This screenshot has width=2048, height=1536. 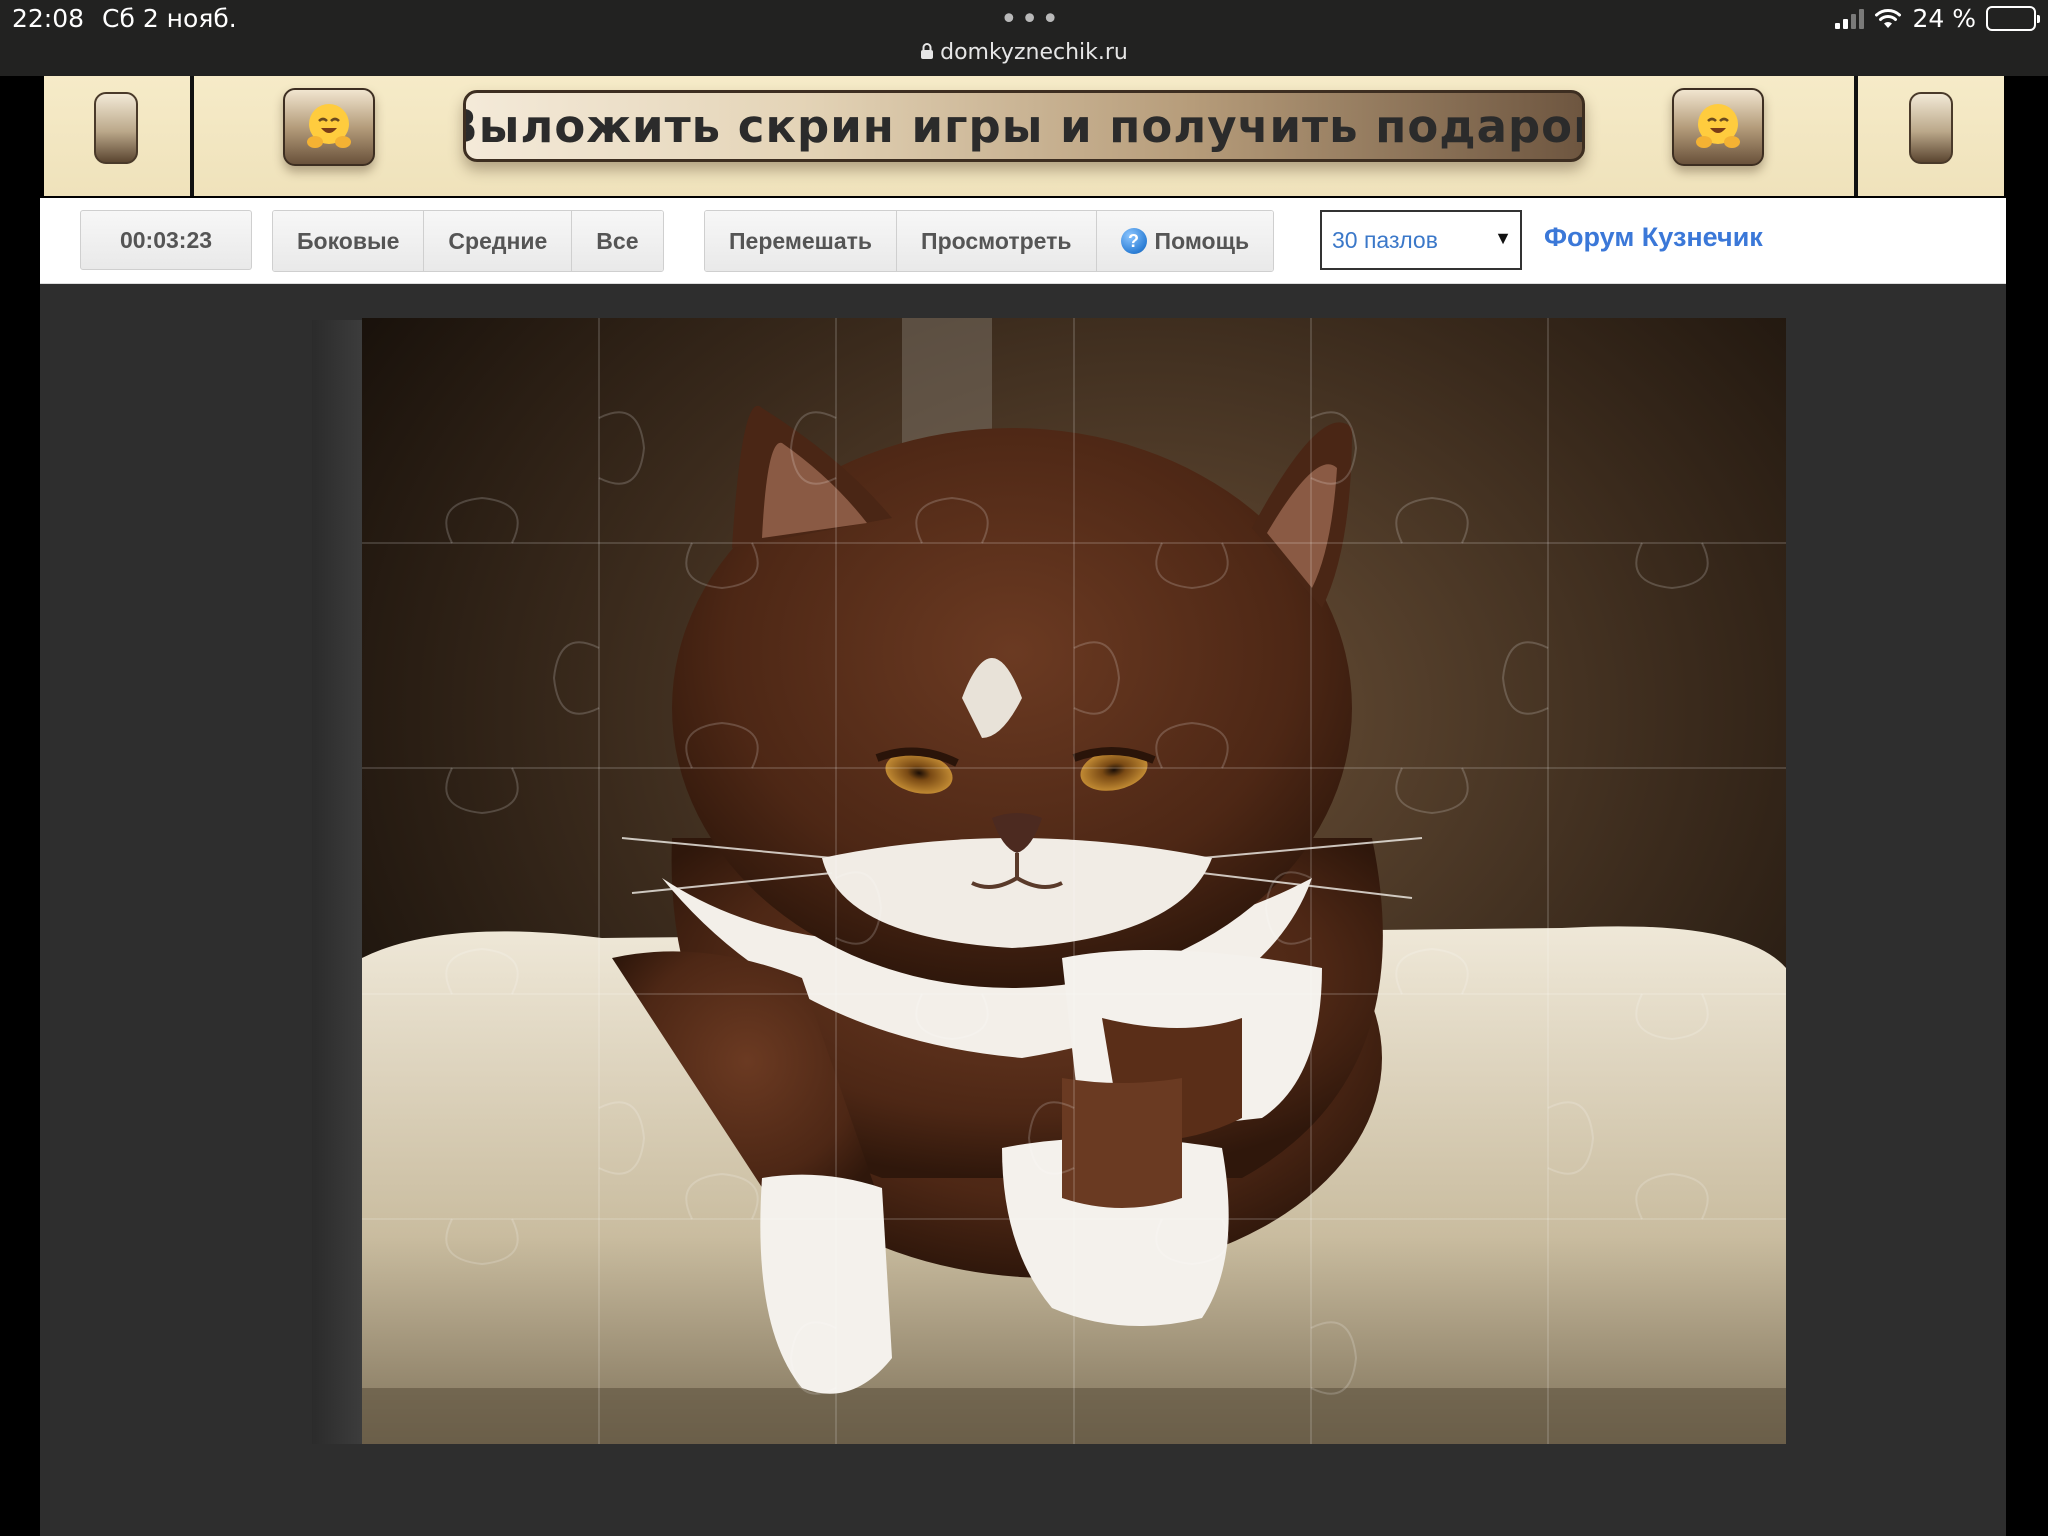 I want to click on filter-edges-button: Боковые, so click(x=349, y=241).